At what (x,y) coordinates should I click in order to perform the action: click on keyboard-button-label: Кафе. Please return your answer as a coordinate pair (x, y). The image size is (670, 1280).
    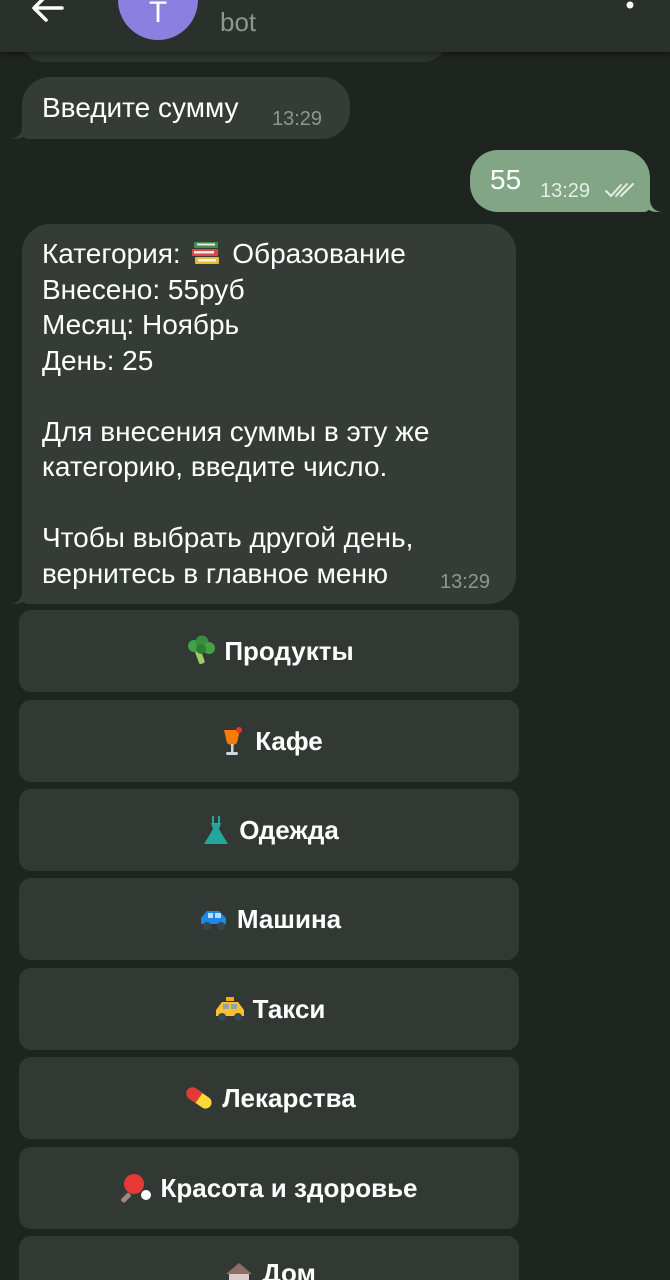
    Looking at the image, I should click on (289, 740).